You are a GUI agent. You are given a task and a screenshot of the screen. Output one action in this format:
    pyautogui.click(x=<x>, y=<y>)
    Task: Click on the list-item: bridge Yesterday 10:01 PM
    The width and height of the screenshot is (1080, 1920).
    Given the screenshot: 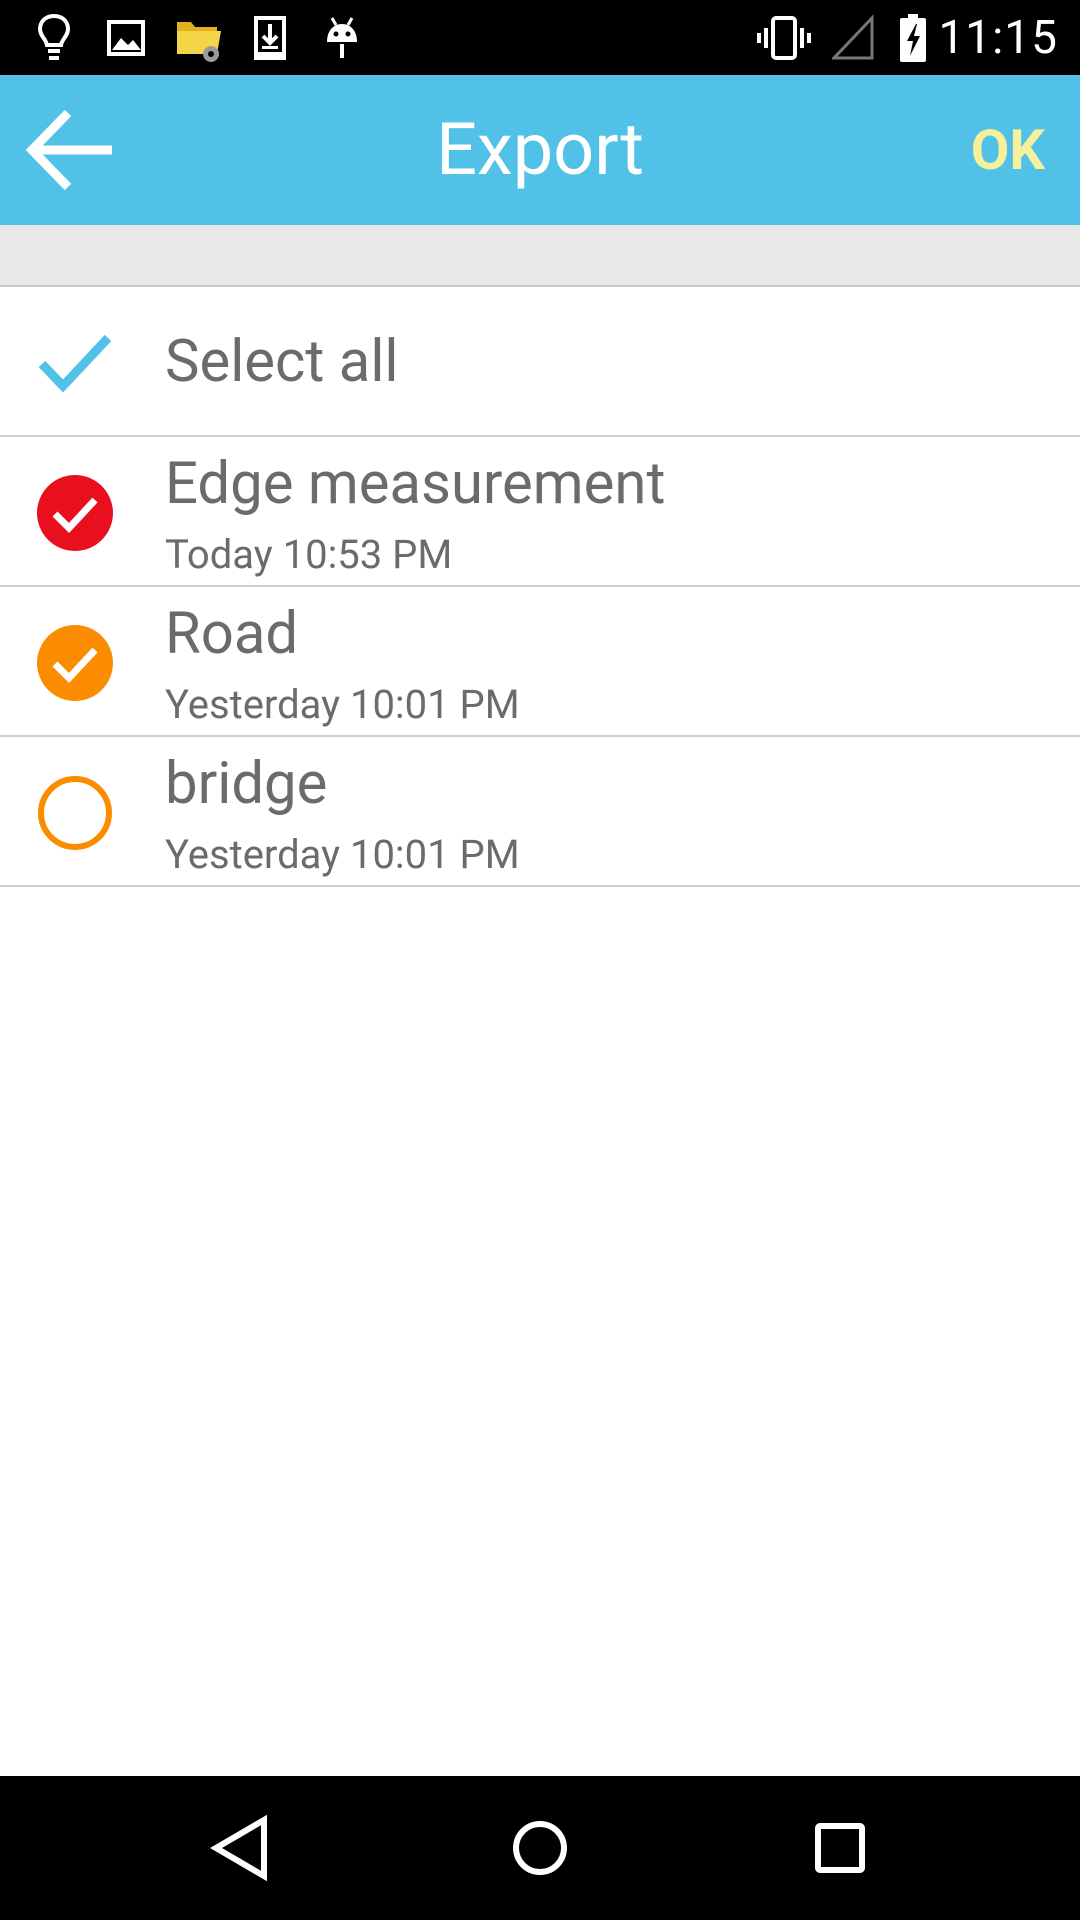 What is the action you would take?
    pyautogui.click(x=540, y=812)
    